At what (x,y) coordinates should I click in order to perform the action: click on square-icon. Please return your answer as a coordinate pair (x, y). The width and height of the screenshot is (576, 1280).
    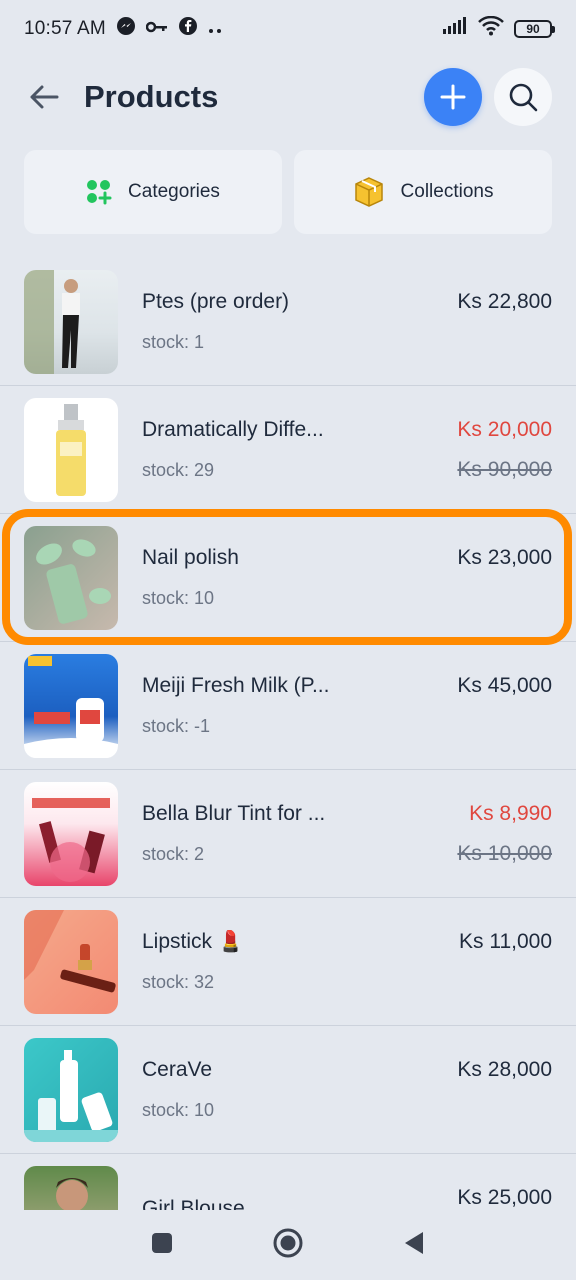
    Looking at the image, I should click on (162, 1245).